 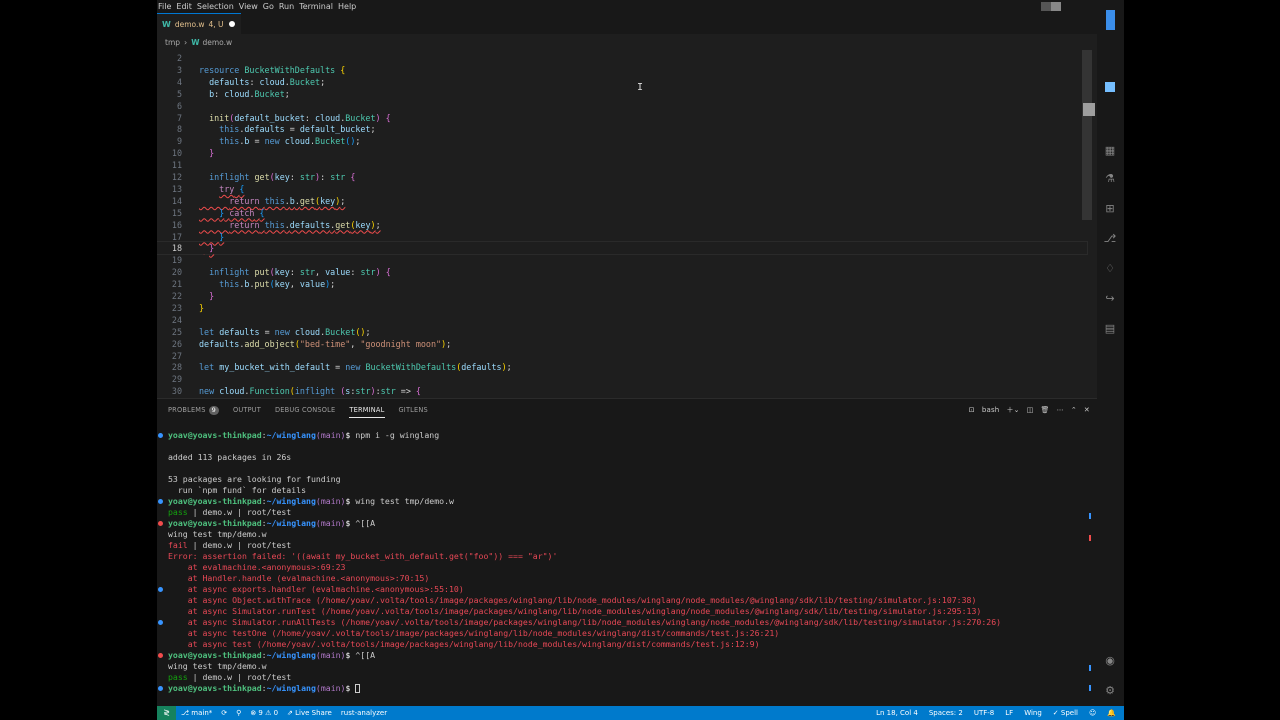 I want to click on menu-edit: Edit, so click(x=184, y=6).